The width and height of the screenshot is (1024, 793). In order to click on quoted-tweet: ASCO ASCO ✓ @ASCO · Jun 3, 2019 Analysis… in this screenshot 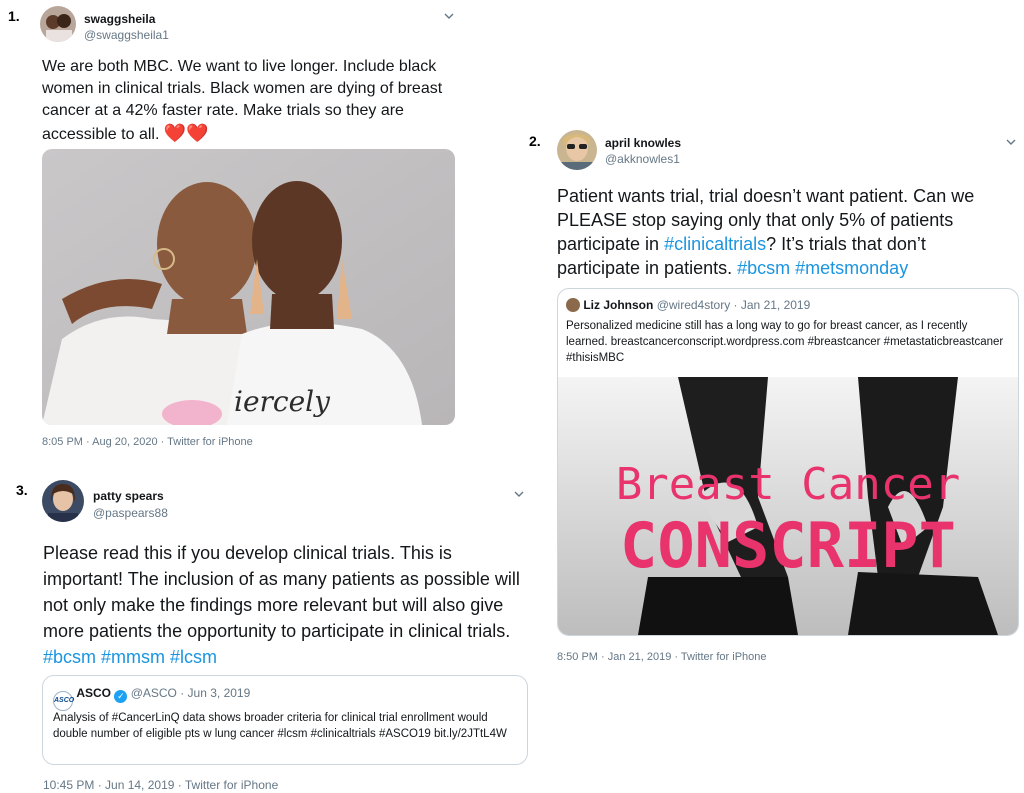, I will do `click(285, 720)`.